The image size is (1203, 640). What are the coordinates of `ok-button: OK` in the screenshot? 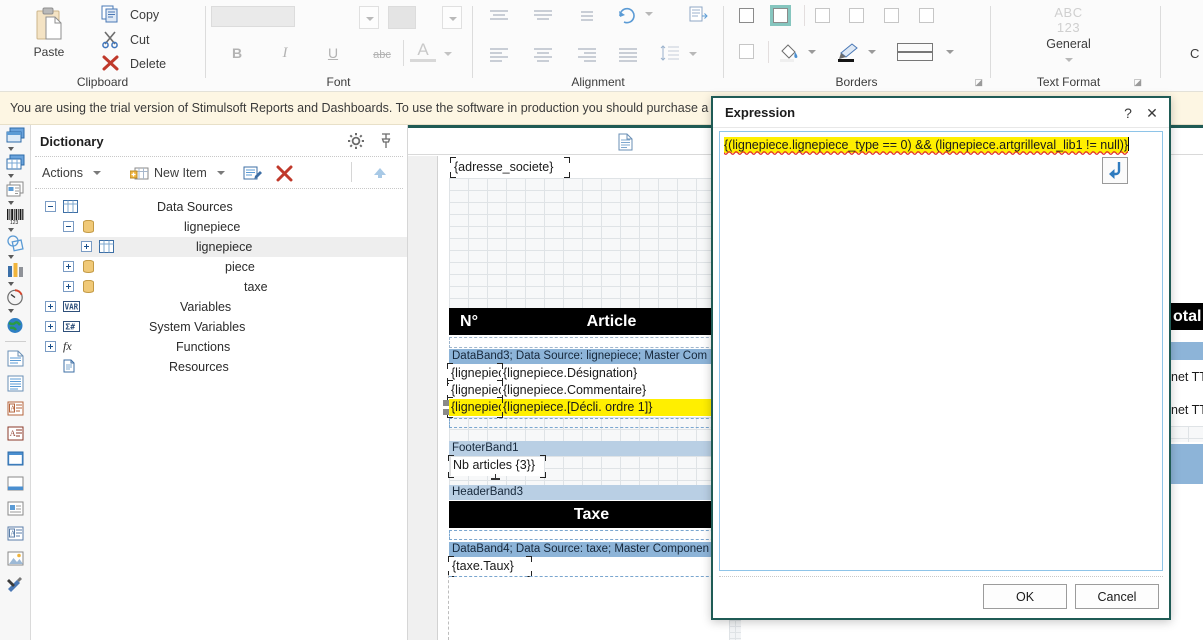 It's located at (1025, 596).